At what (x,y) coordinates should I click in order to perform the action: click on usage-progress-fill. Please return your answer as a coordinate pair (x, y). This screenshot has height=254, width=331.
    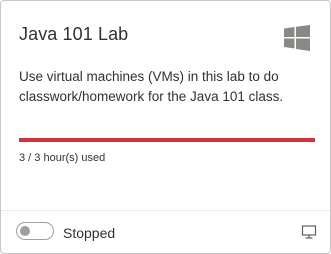
    Looking at the image, I should click on (167, 140).